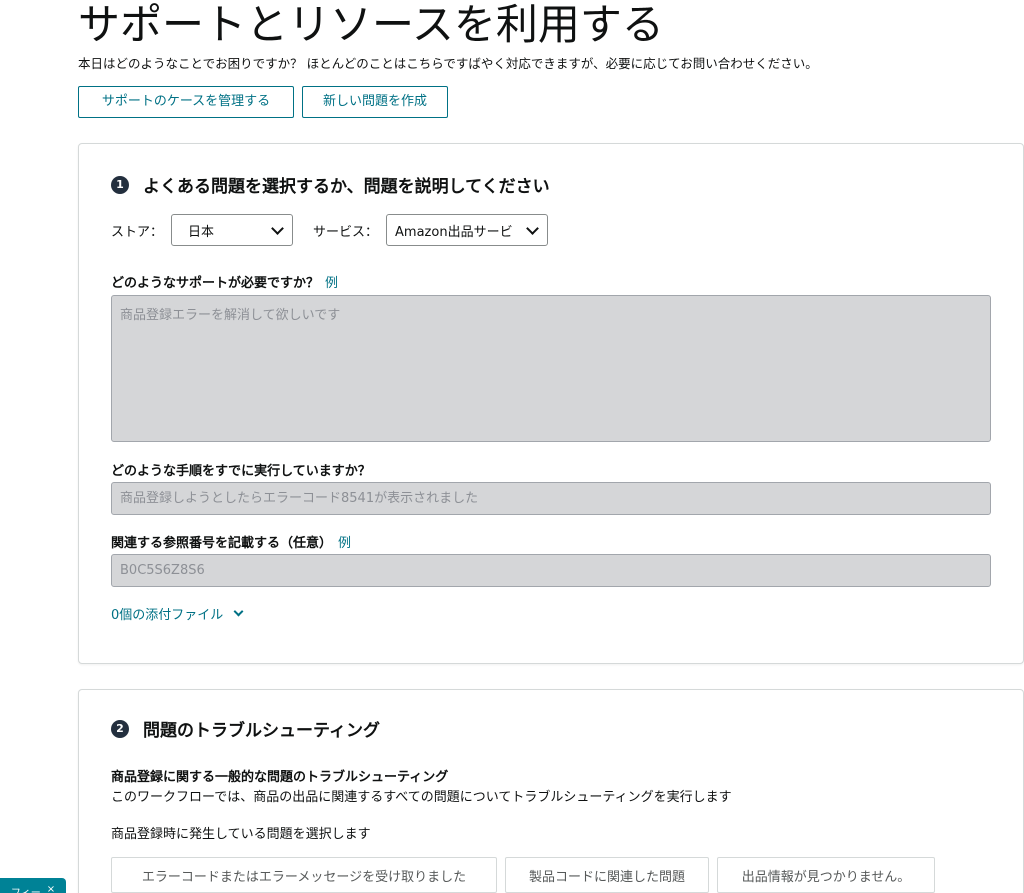 The width and height of the screenshot is (1024, 893). I want to click on service-select-value: Amazon出品サービ, so click(454, 232).